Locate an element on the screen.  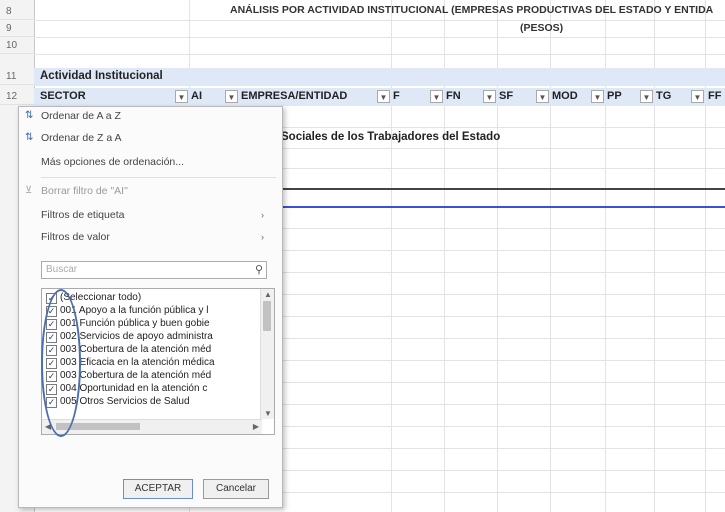
column-header-tg: TG is located at coordinates (663, 96).